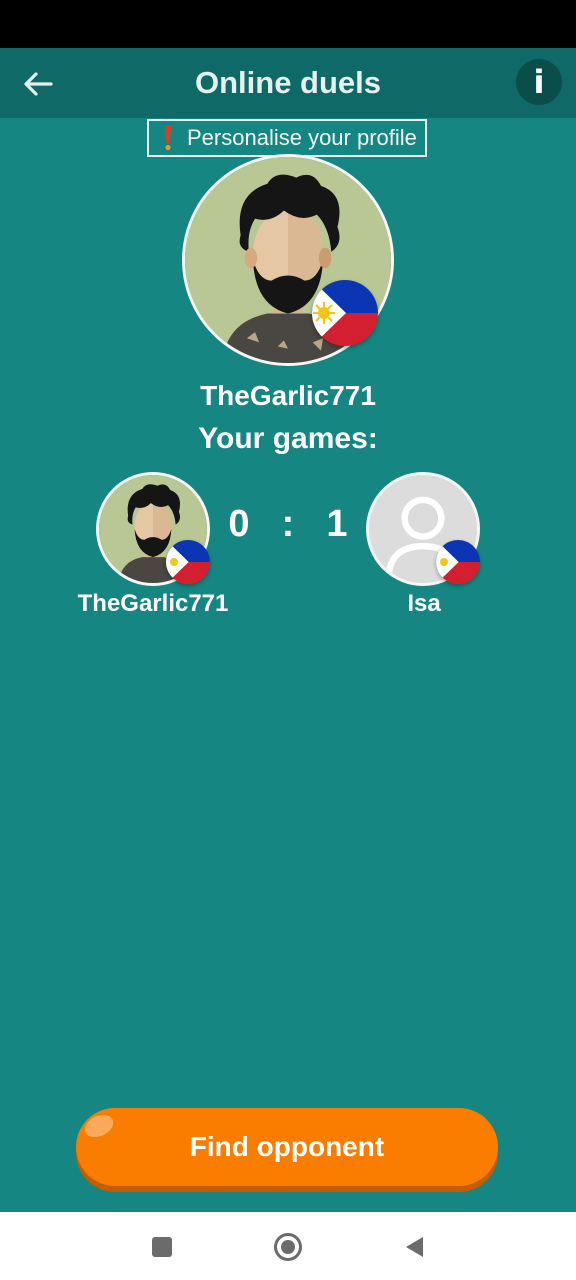 Image resolution: width=576 pixels, height=1280 pixels. I want to click on find-opponent-button: Find opponent, so click(287, 1147).